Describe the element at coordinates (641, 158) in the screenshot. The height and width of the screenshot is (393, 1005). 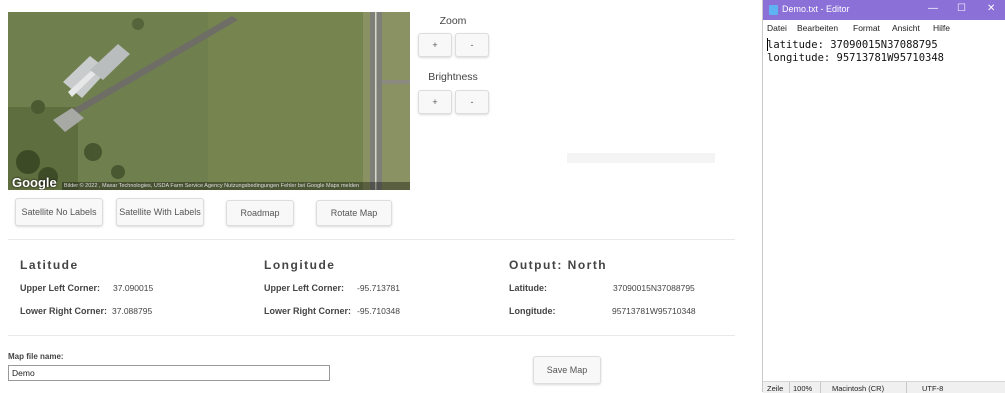
I see `faint-placeholder-bar` at that location.